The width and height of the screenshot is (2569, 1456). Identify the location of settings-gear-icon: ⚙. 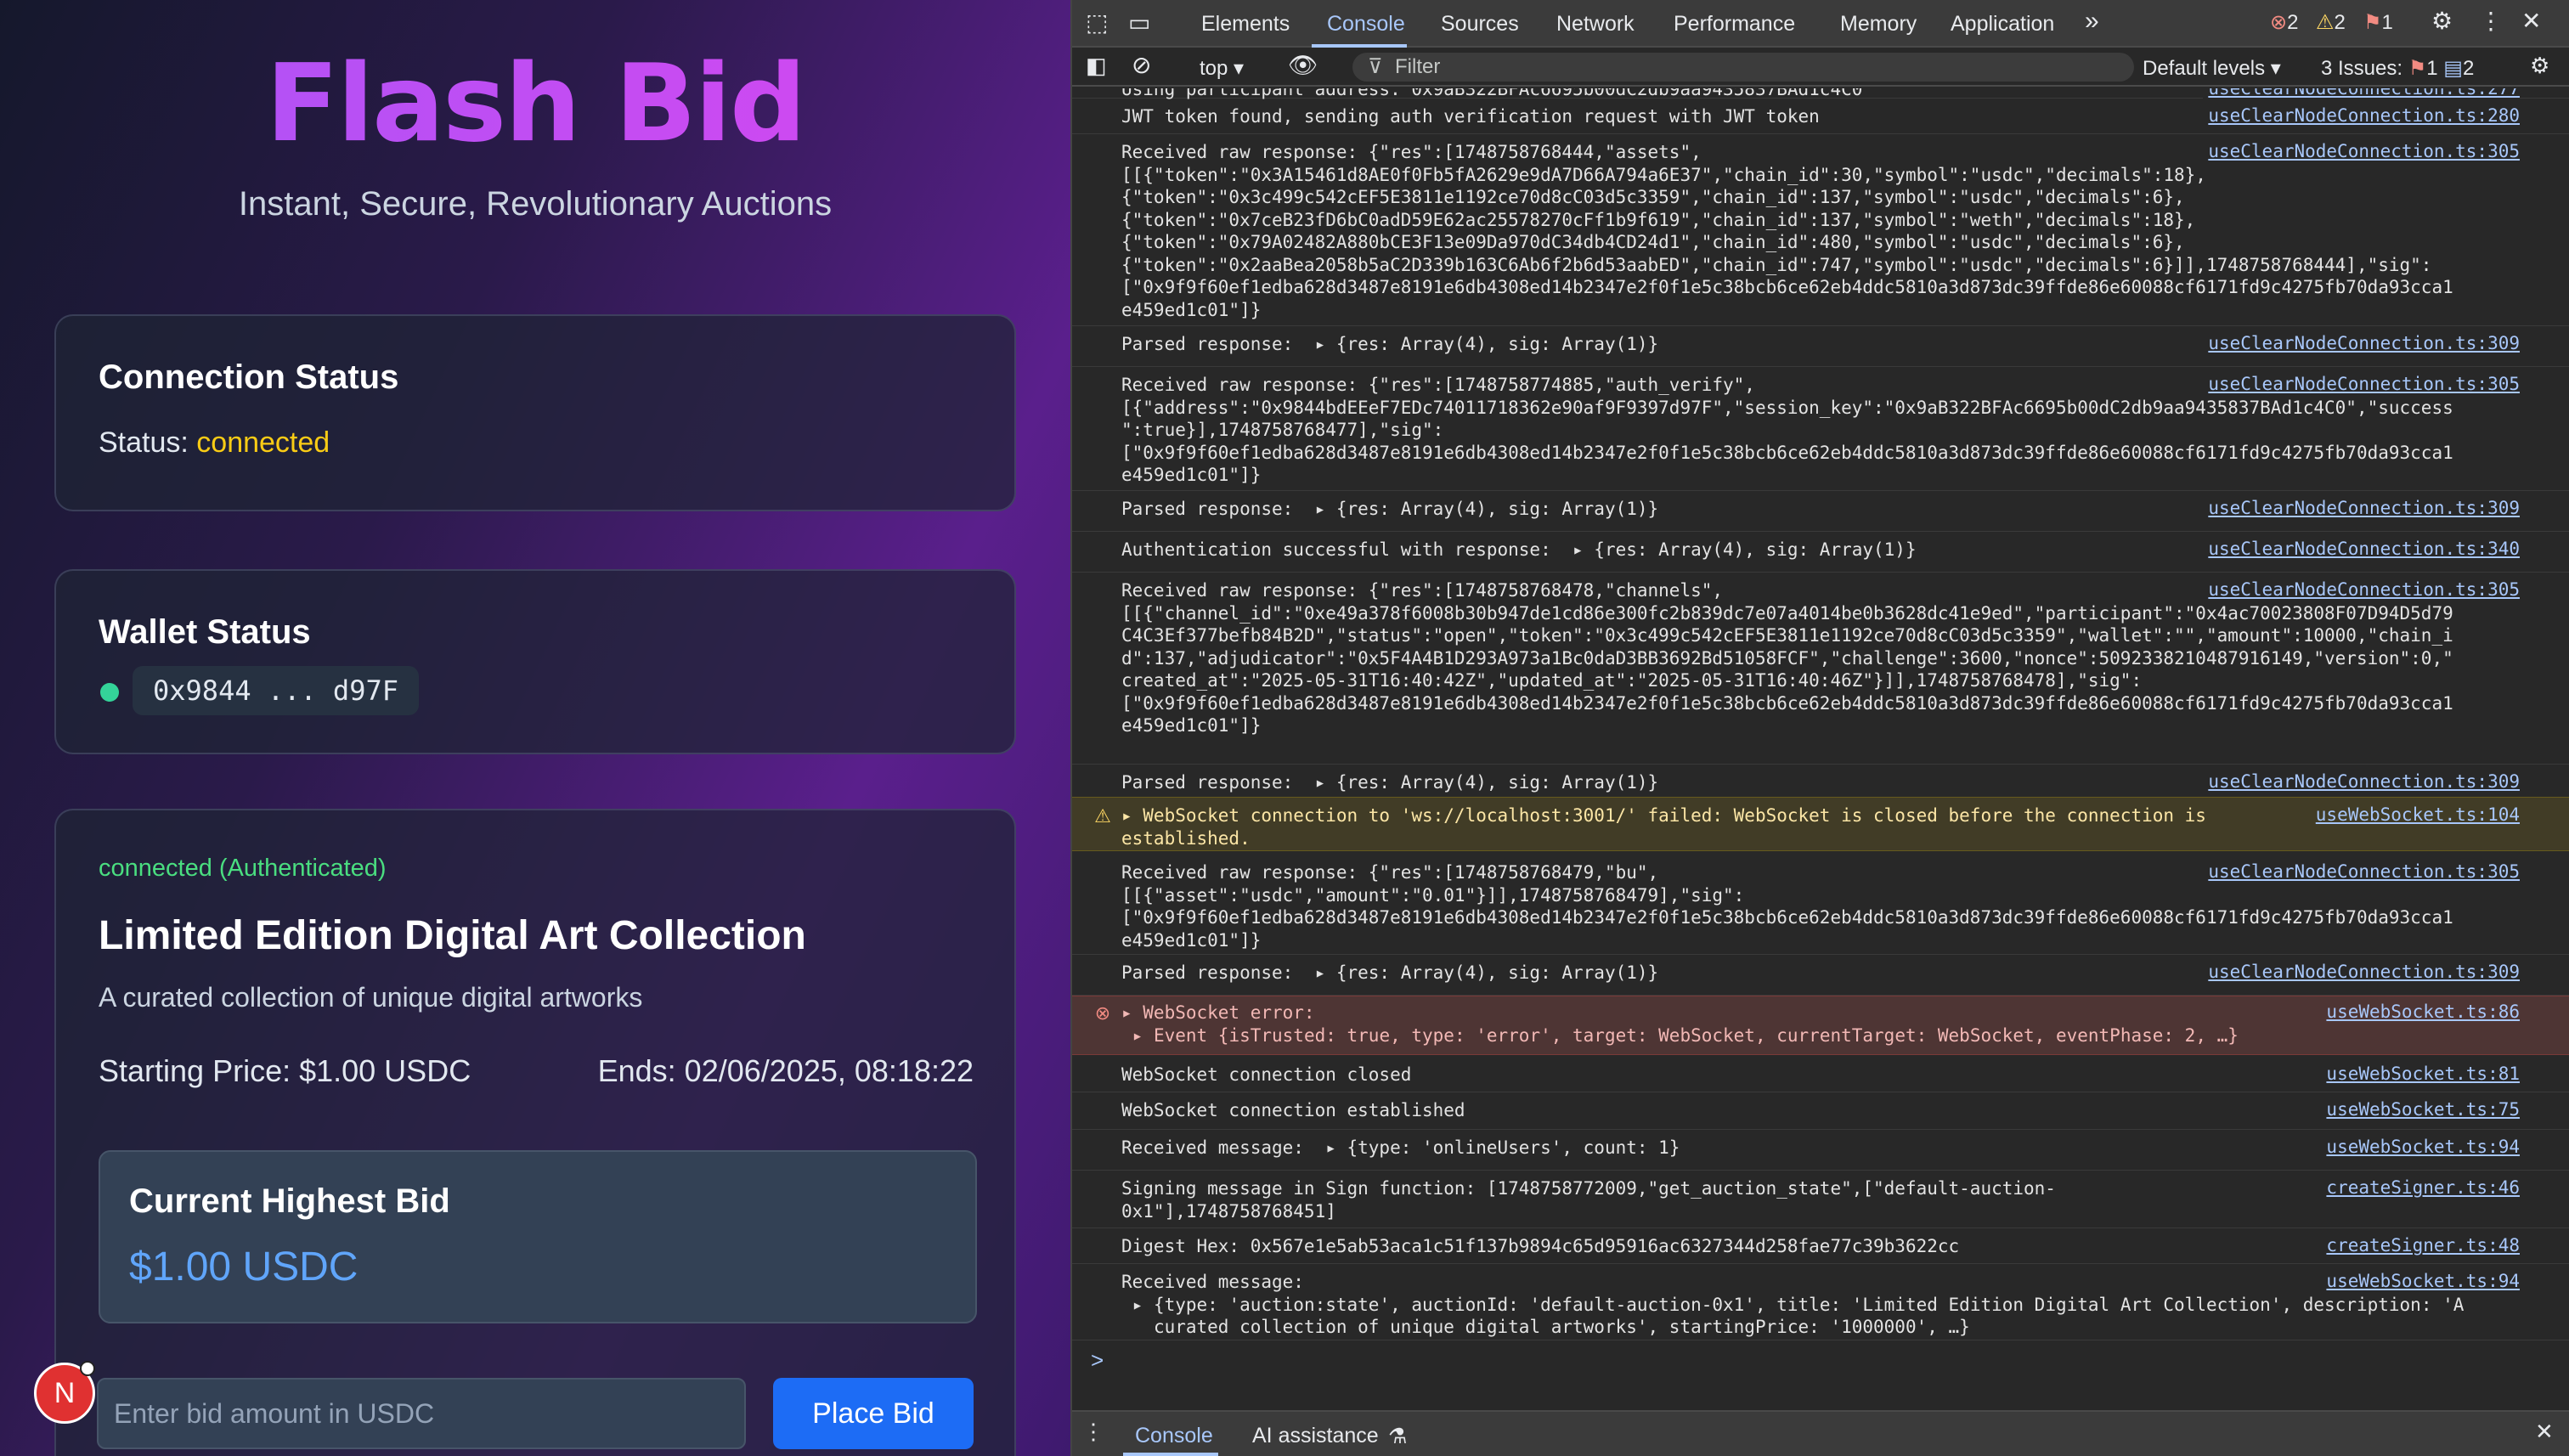
(2442, 21).